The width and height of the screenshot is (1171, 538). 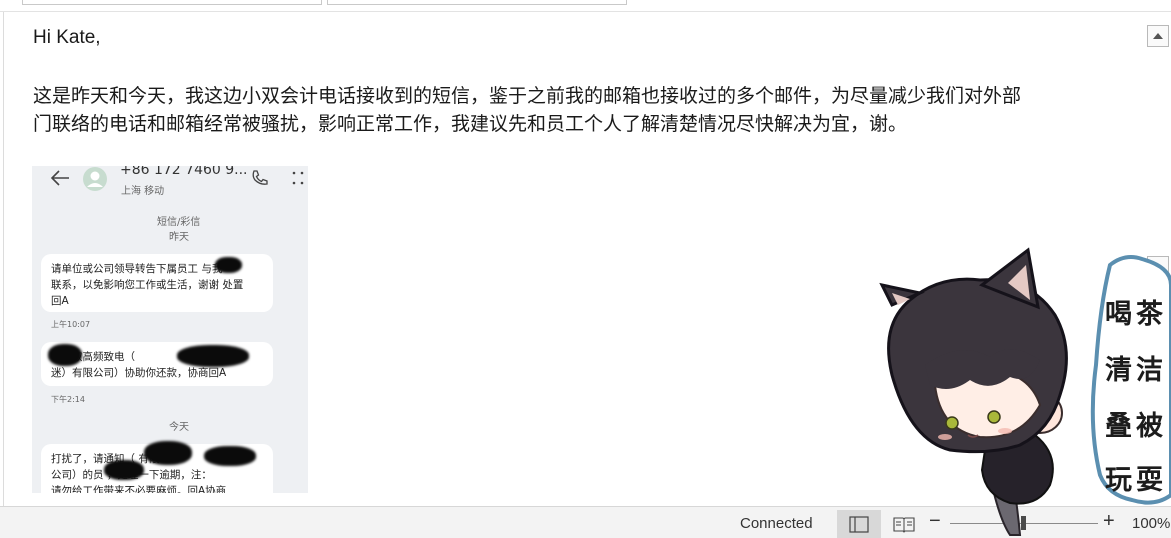 I want to click on sms-3-line-3: 请勿给工作带来不必要麻烦。回A协商, so click(x=139, y=489).